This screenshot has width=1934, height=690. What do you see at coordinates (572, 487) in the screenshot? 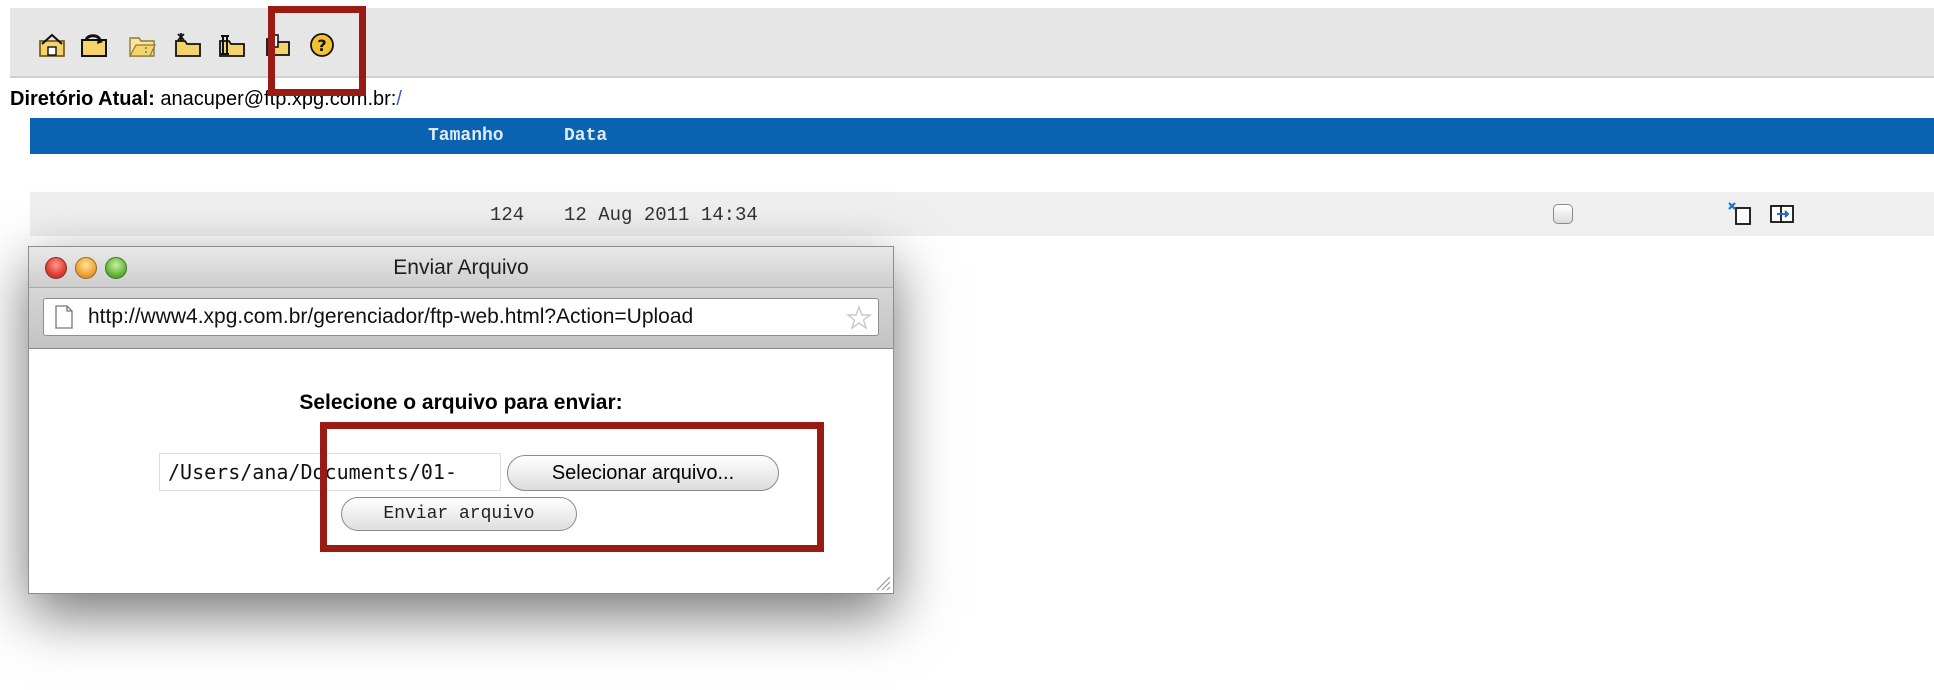
I see `highlight-upload-buttons` at bounding box center [572, 487].